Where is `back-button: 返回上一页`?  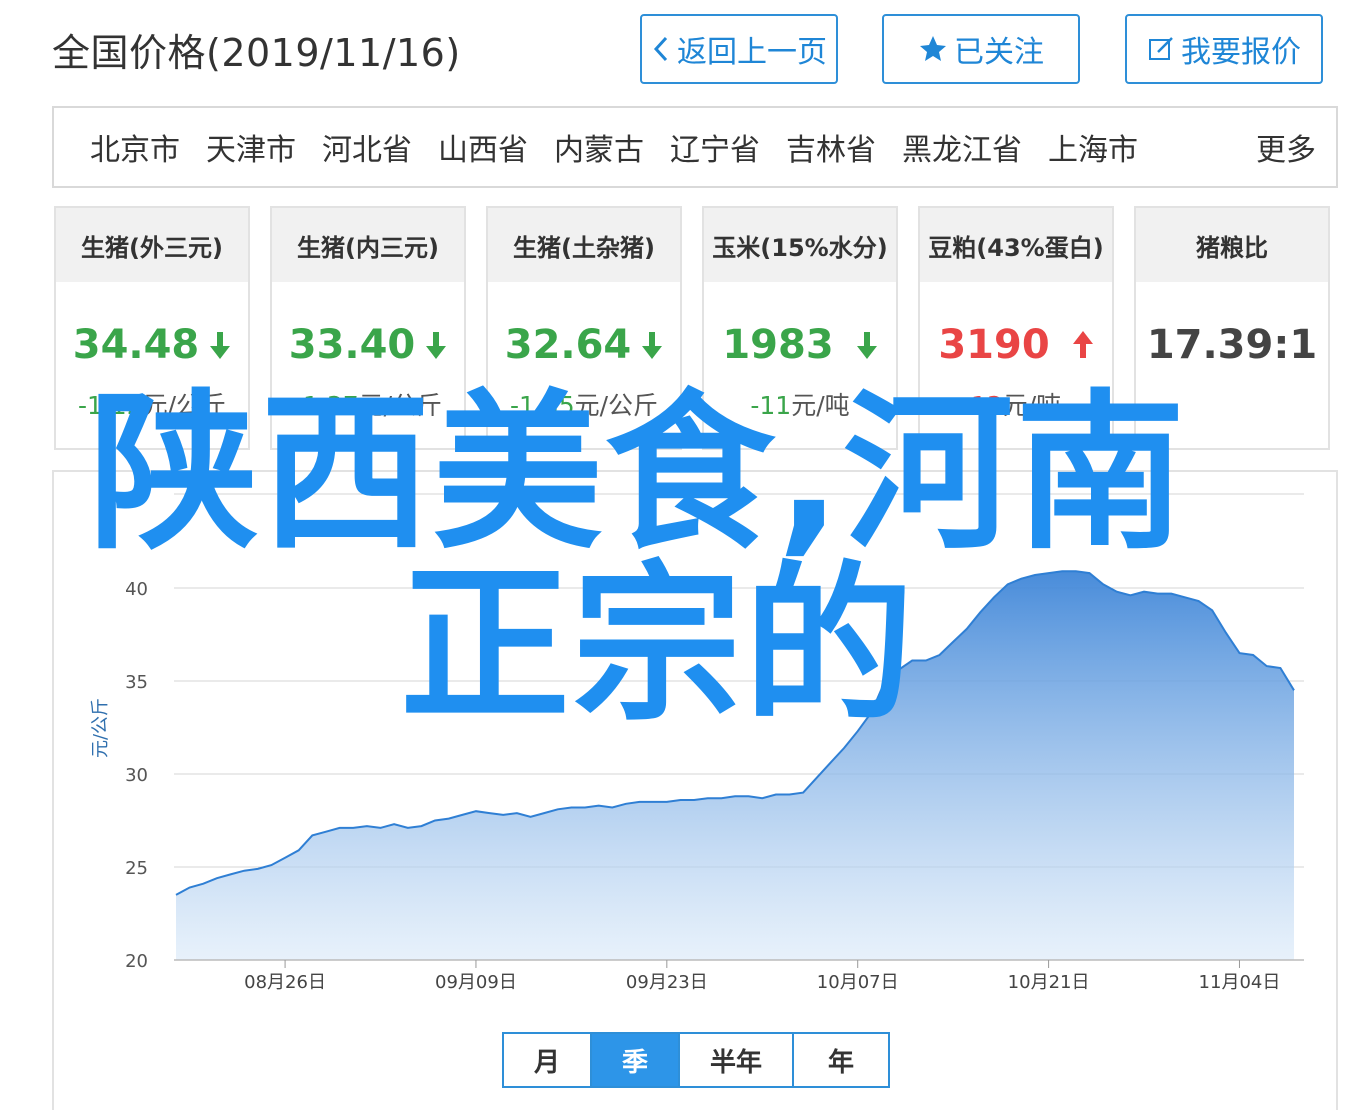 back-button: 返回上一页 is located at coordinates (739, 49).